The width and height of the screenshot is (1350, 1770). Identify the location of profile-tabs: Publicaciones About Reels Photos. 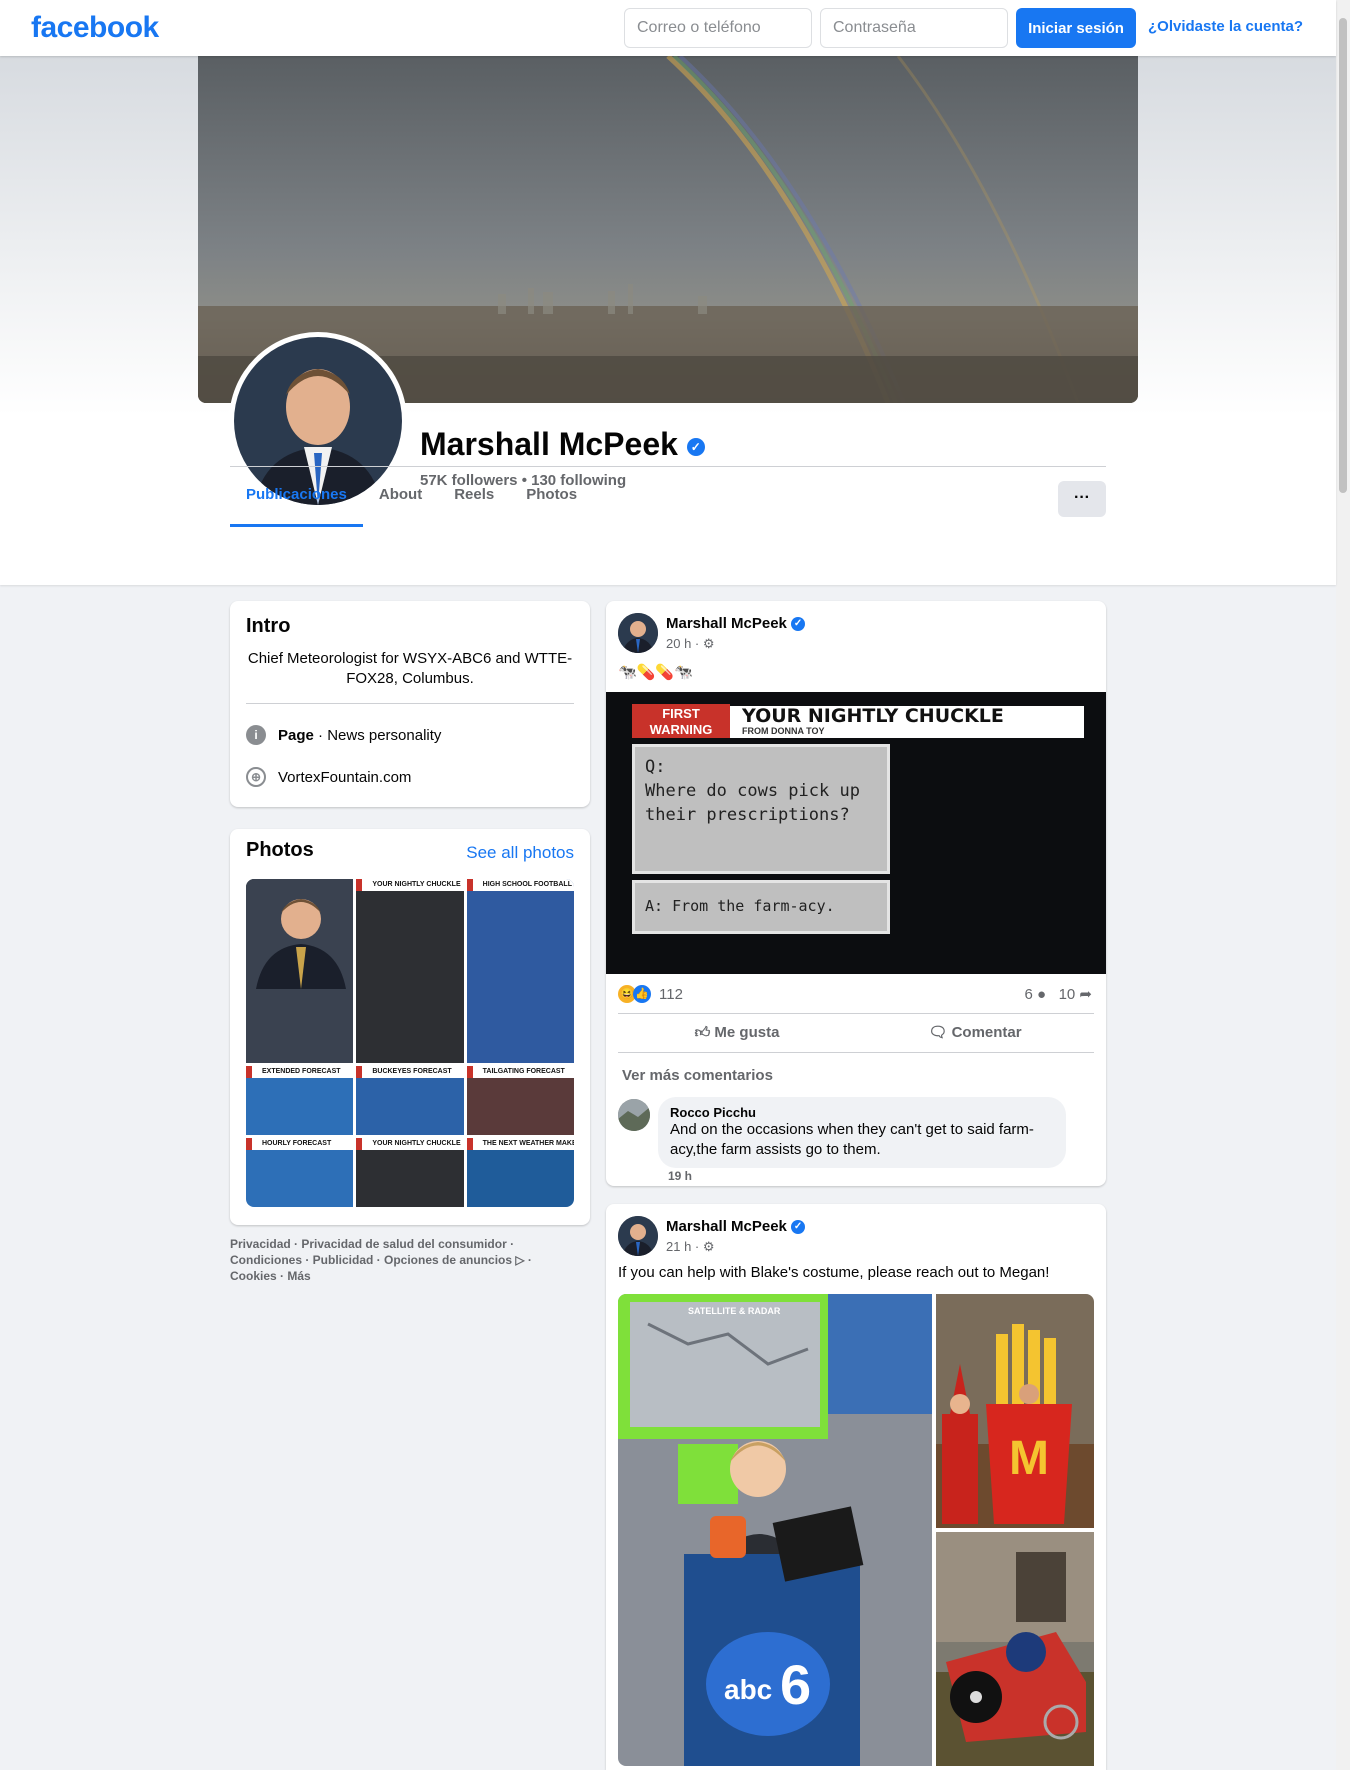
(411, 497).